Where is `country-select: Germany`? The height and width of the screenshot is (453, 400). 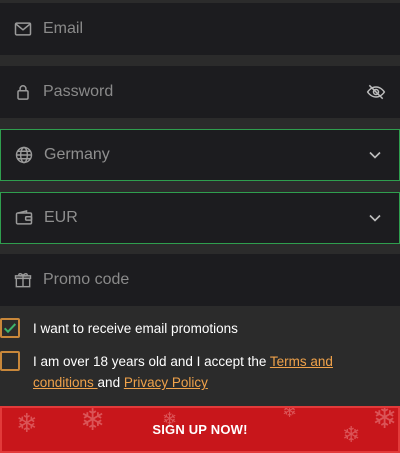
country-select: Germany is located at coordinates (200, 155).